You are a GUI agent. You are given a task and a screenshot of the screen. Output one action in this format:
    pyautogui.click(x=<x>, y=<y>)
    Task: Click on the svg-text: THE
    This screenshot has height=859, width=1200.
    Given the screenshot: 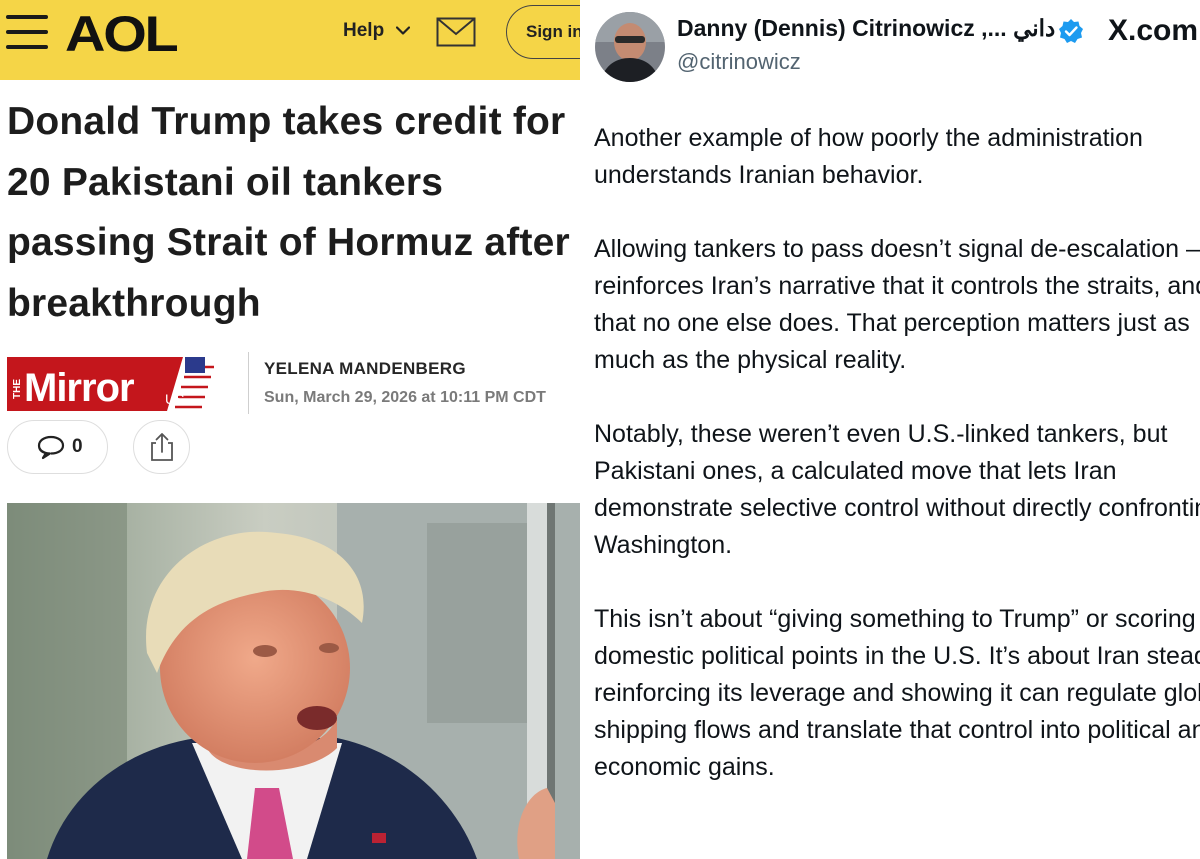 What is the action you would take?
    pyautogui.click(x=17, y=389)
    